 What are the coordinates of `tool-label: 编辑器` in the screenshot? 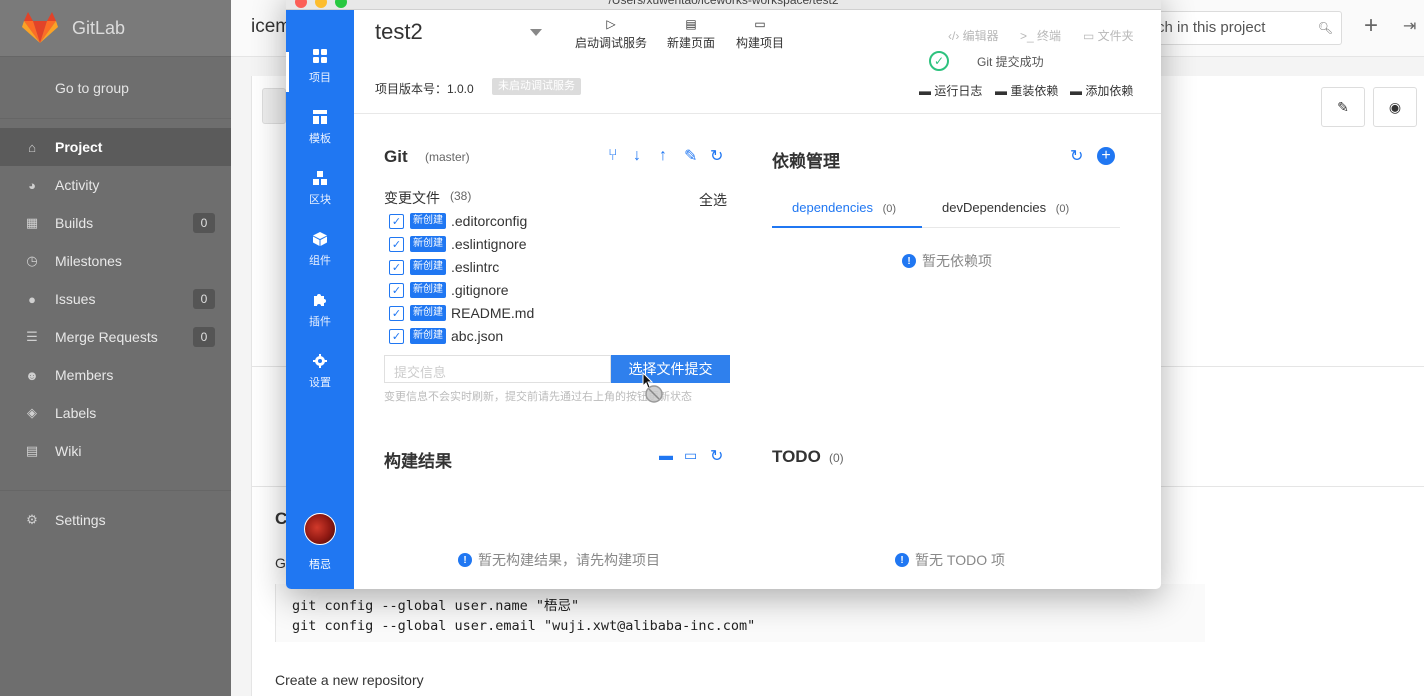 It's located at (980, 36).